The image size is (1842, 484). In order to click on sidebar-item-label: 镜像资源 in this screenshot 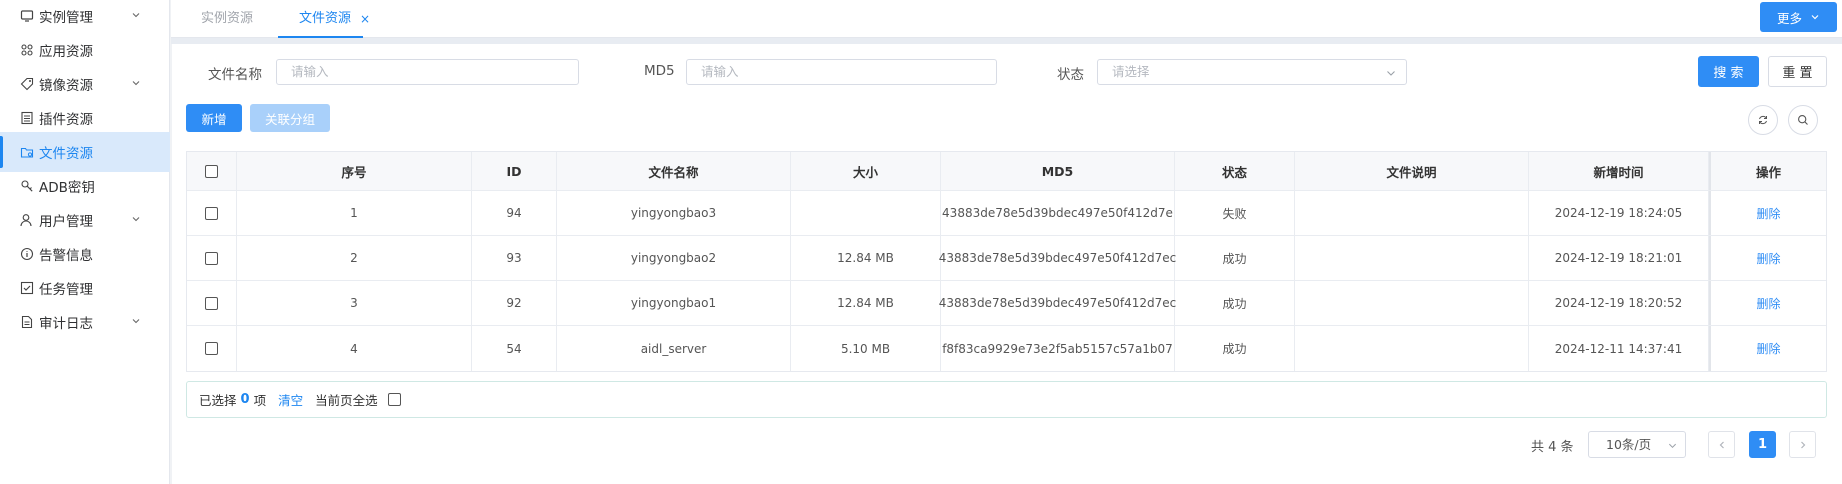, I will do `click(66, 86)`.